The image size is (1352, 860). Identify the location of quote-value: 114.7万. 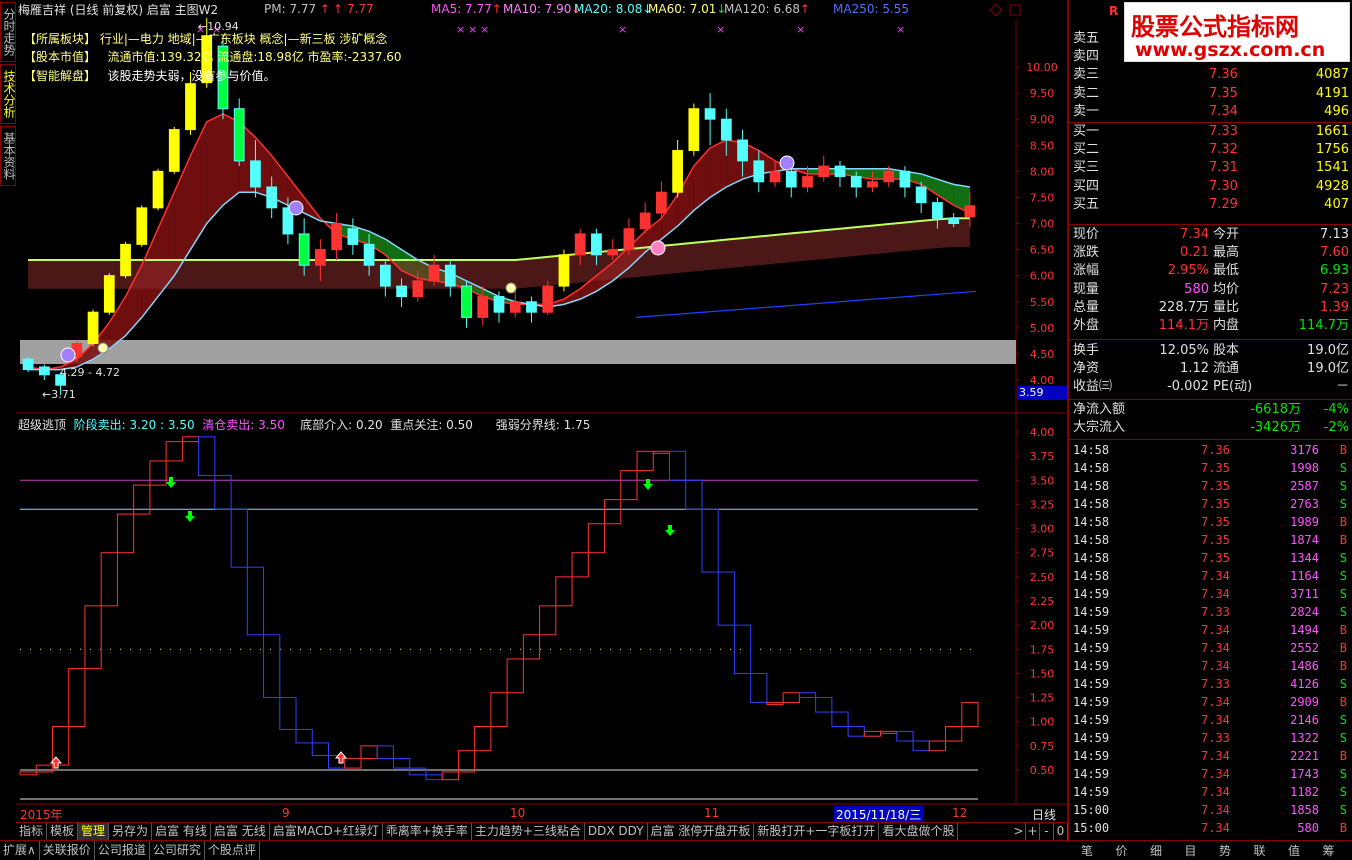
(1323, 325).